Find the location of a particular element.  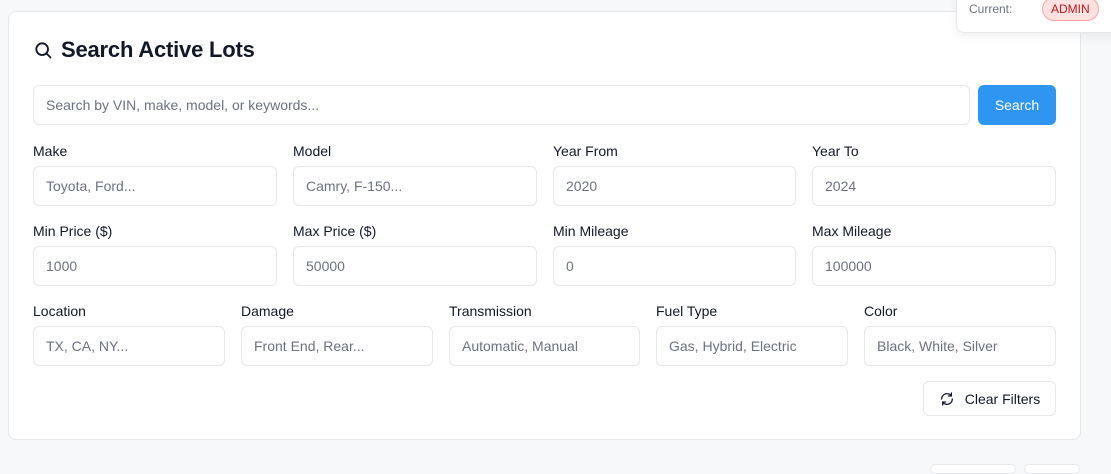

damage-label: Damage is located at coordinates (267, 311).